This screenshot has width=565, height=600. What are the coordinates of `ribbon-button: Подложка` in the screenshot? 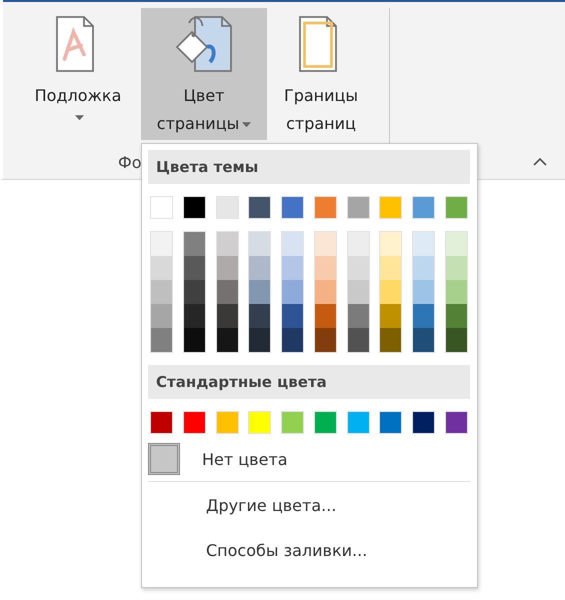 It's located at (78, 74).